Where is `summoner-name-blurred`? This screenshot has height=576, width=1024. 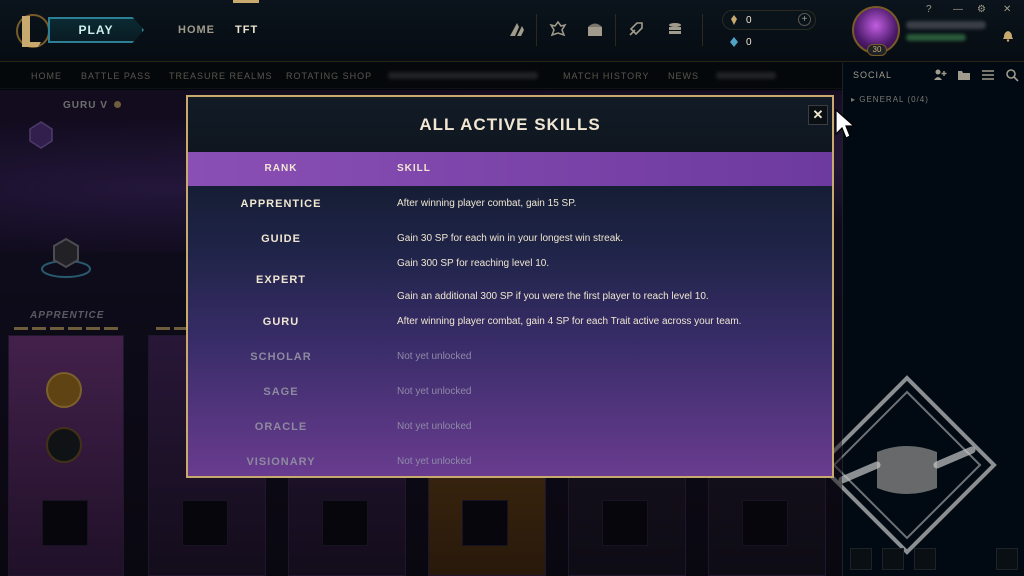 summoner-name-blurred is located at coordinates (946, 25).